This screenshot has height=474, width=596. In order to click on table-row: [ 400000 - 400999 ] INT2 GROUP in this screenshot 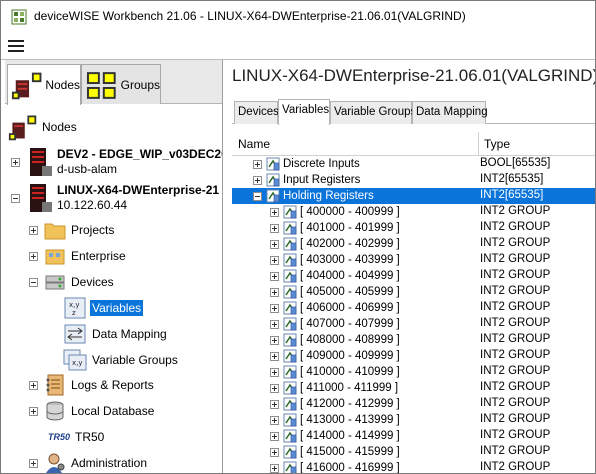, I will do `click(413, 212)`.